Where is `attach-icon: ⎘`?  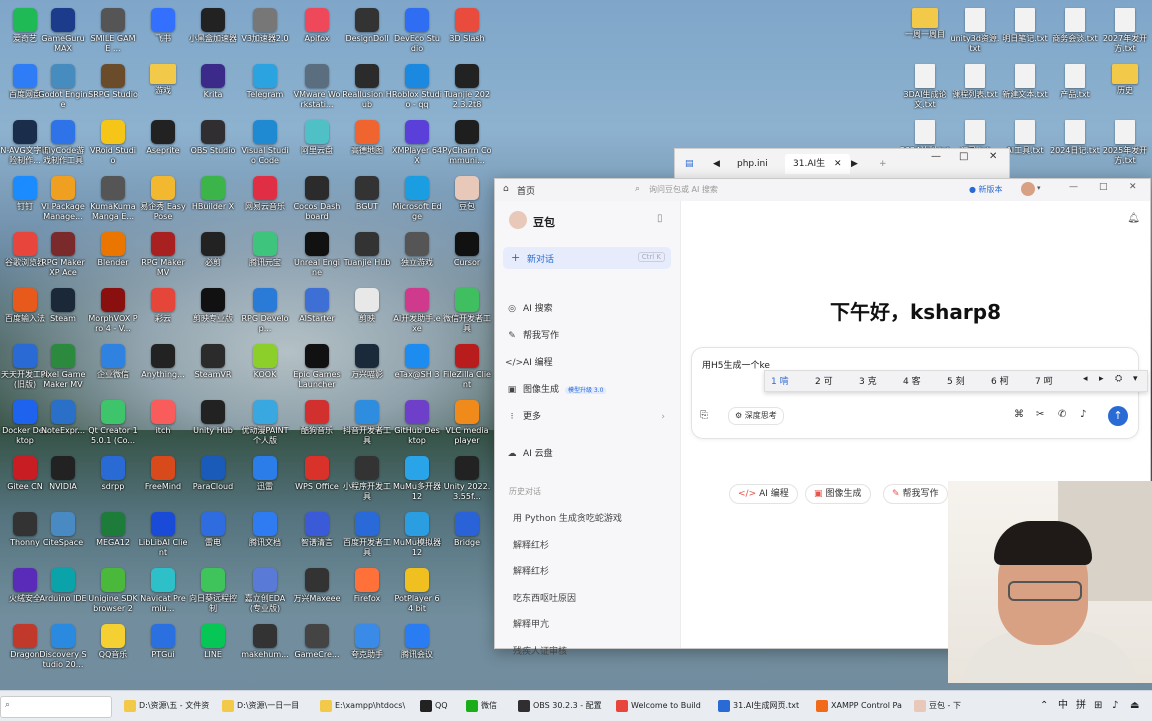 attach-icon: ⎘ is located at coordinates (704, 415).